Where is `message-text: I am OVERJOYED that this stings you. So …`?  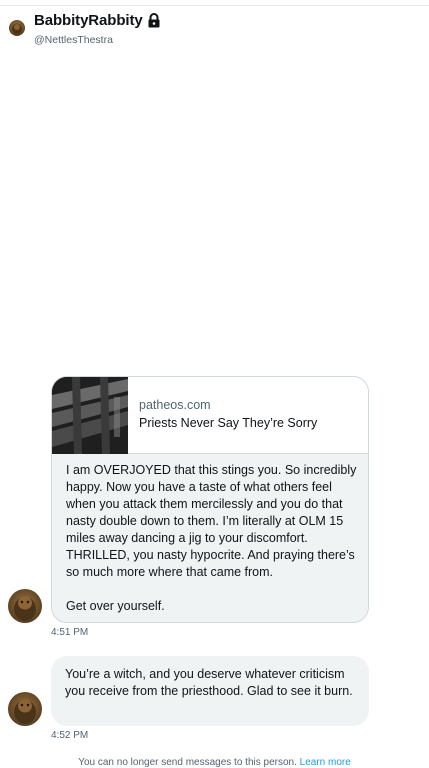 message-text: I am OVERJOYED that this stings you. So … is located at coordinates (211, 538).